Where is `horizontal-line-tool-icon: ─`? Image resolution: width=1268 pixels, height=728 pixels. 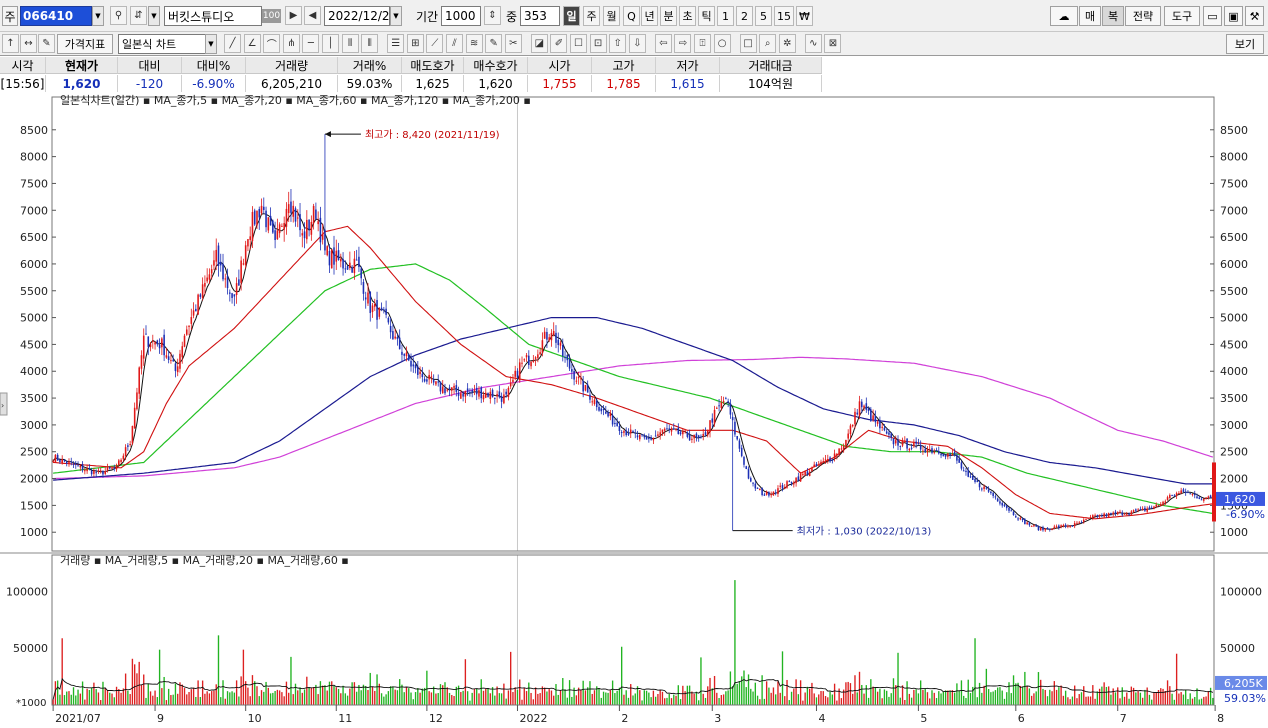 horizontal-line-tool-icon: ─ is located at coordinates (311, 43).